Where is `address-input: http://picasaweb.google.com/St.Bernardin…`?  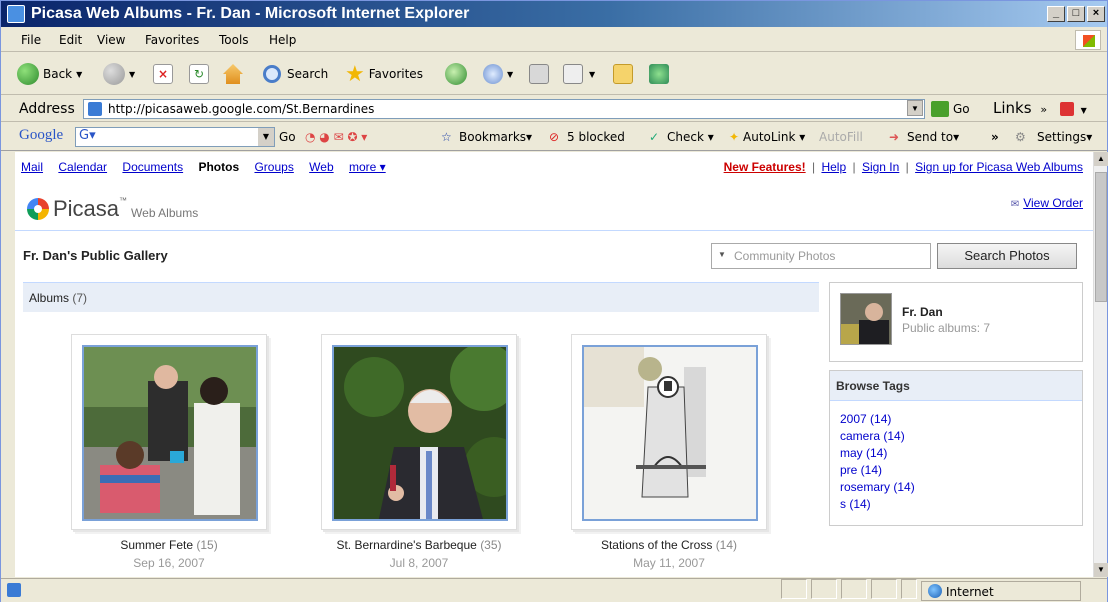 address-input: http://picasaweb.google.com/St.Bernardin… is located at coordinates (504, 109).